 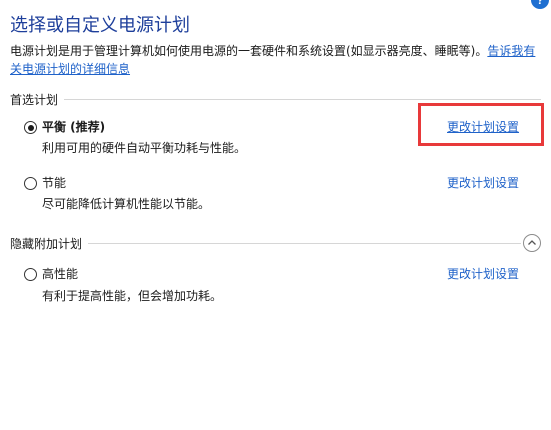 What do you see at coordinates (54, 182) in the screenshot?
I see `plan-power-saver-name: 节能` at bounding box center [54, 182].